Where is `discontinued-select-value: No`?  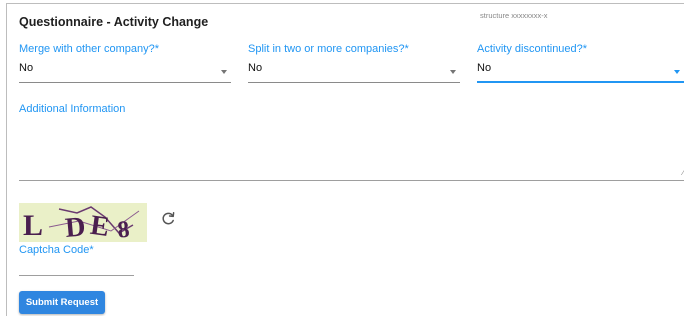
discontinued-select-value: No is located at coordinates (484, 68).